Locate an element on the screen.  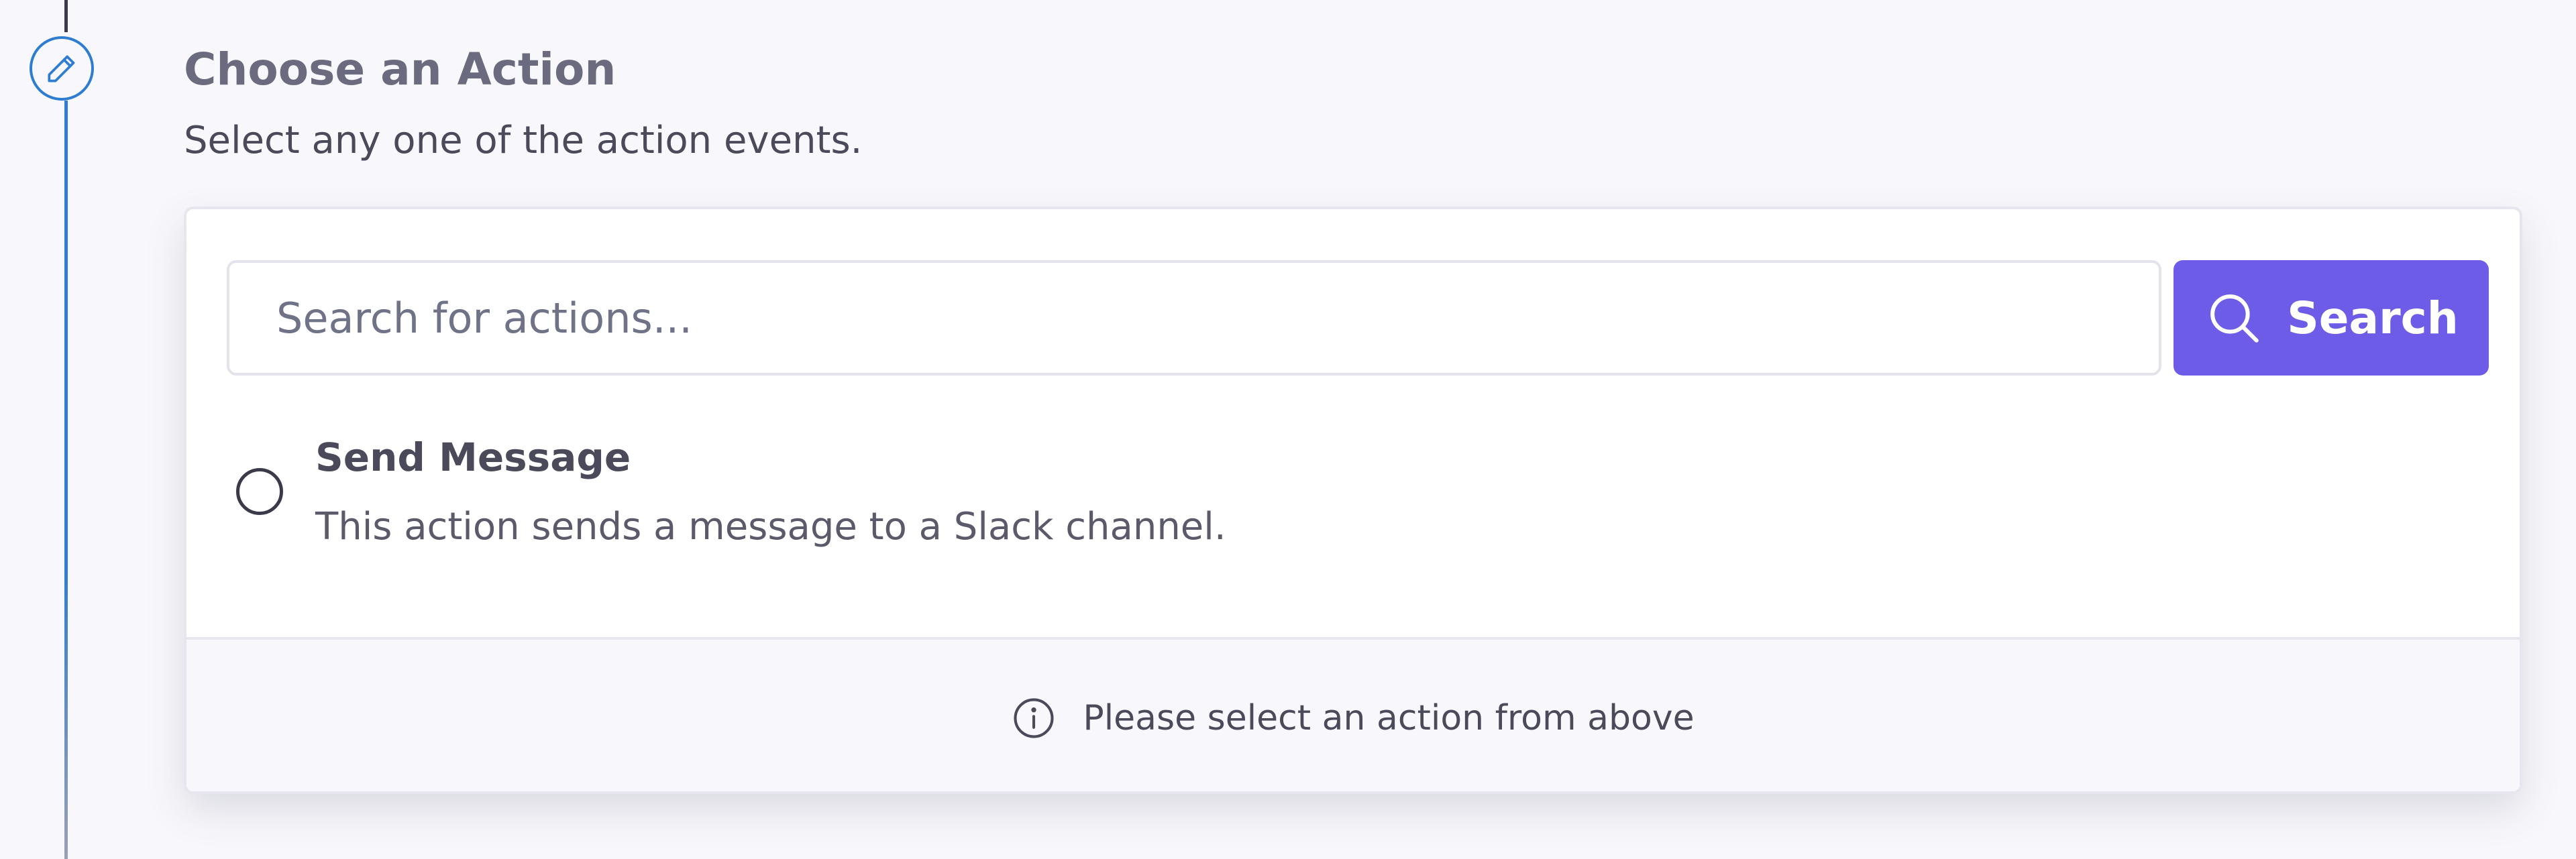
timeline-rail is located at coordinates (66, 480).